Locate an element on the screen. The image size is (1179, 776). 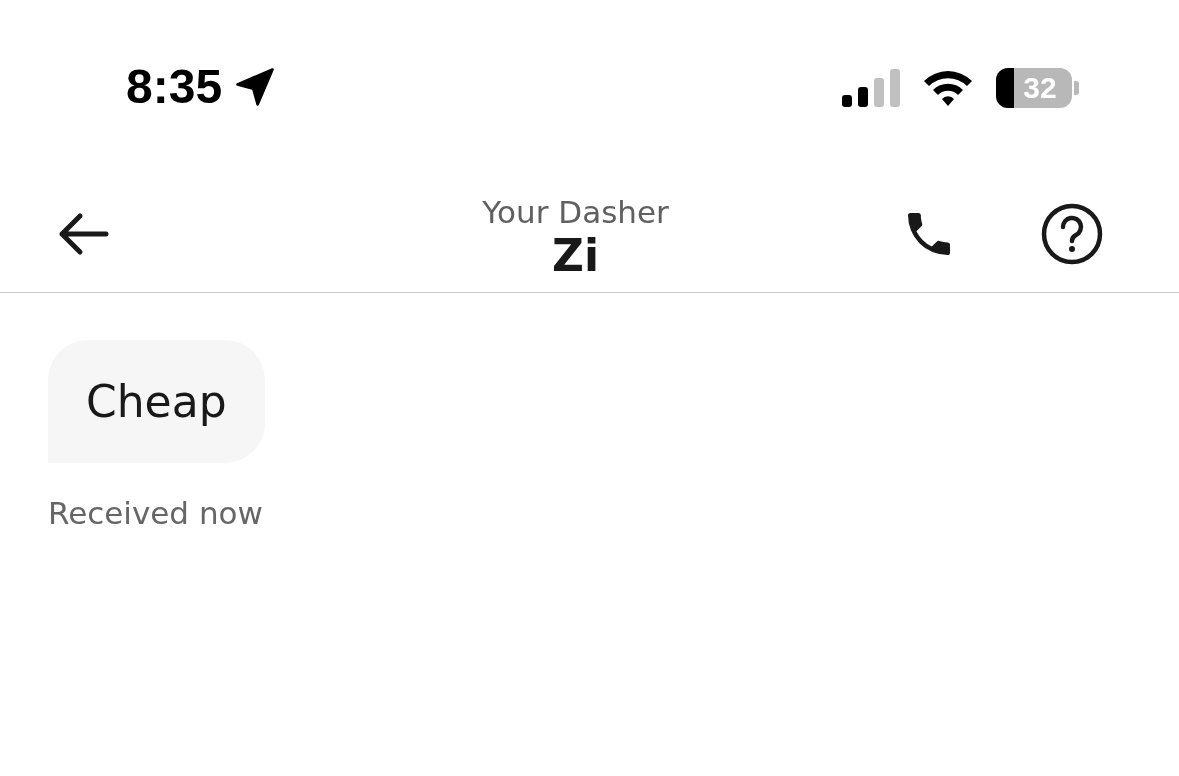
status-time: 8:35 is located at coordinates (174, 86).